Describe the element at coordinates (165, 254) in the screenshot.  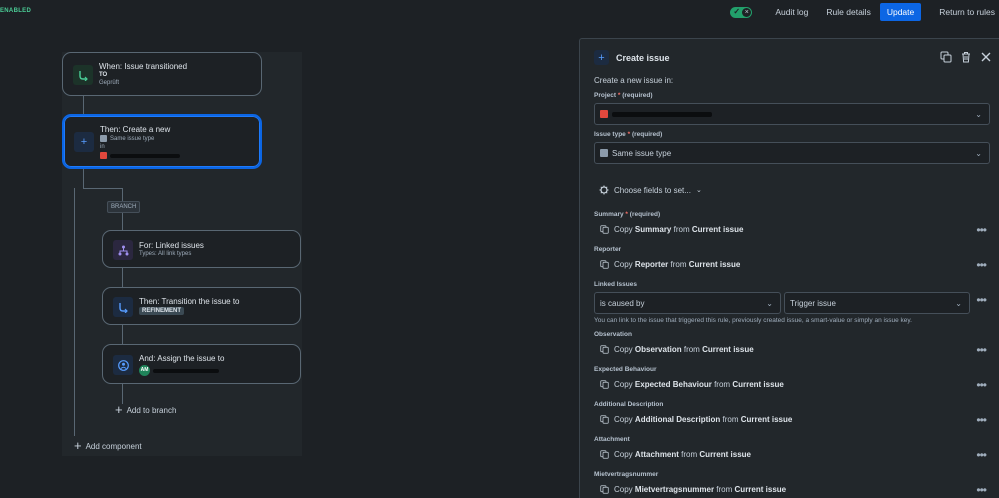
I see `branch-for-sub: Types: All link types` at that location.